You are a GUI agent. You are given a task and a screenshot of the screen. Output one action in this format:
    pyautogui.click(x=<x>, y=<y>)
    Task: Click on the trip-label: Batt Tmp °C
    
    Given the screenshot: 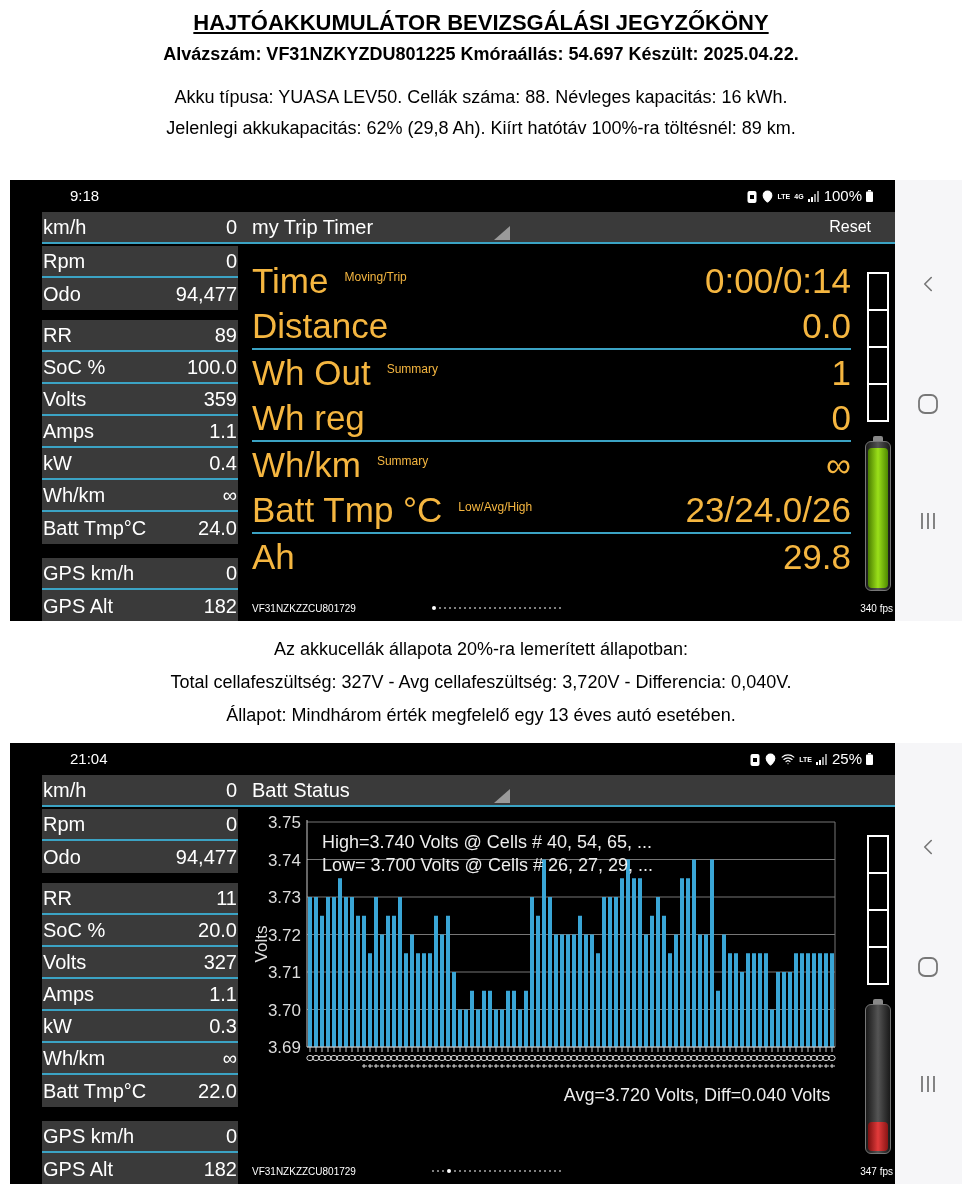 What is the action you would take?
    pyautogui.click(x=347, y=510)
    